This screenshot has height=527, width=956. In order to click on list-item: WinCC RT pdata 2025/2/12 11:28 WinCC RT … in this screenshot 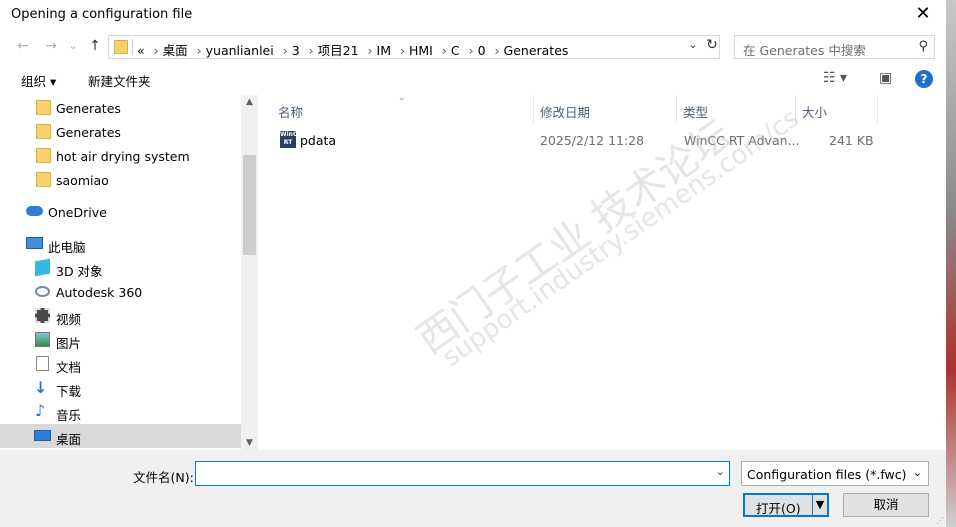, I will do `click(576, 140)`.